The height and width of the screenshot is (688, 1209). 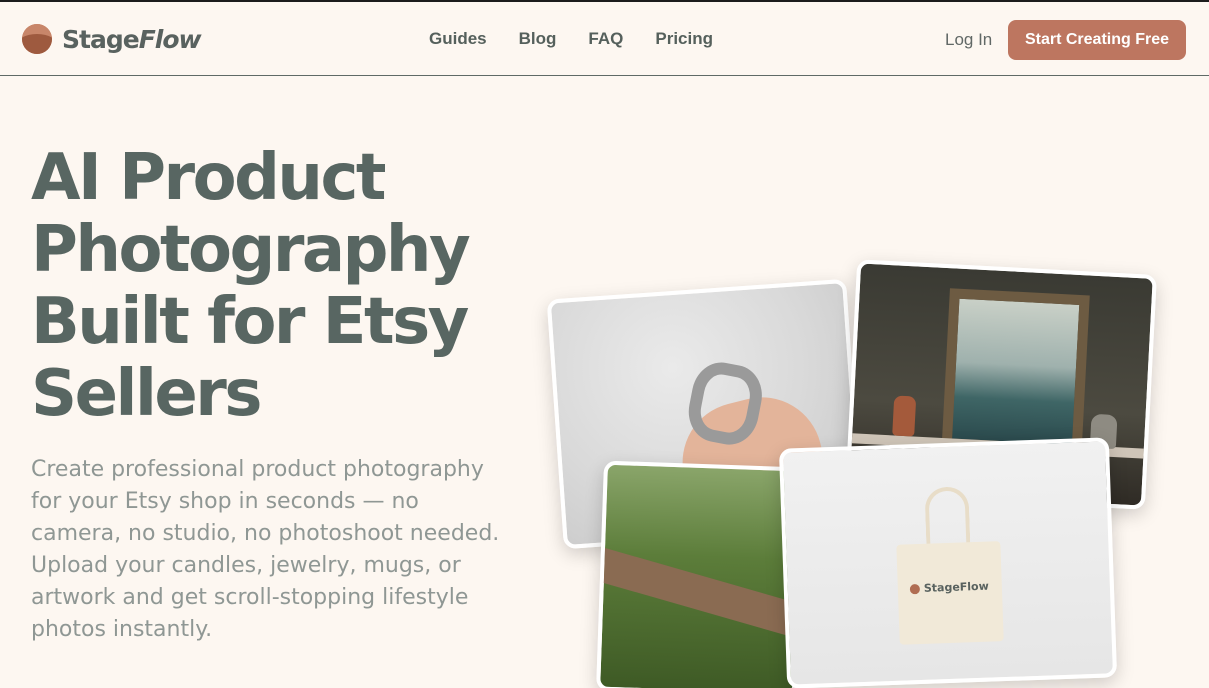 What do you see at coordinates (956, 587) in the screenshot?
I see `tote-logo-text: StageFlow` at bounding box center [956, 587].